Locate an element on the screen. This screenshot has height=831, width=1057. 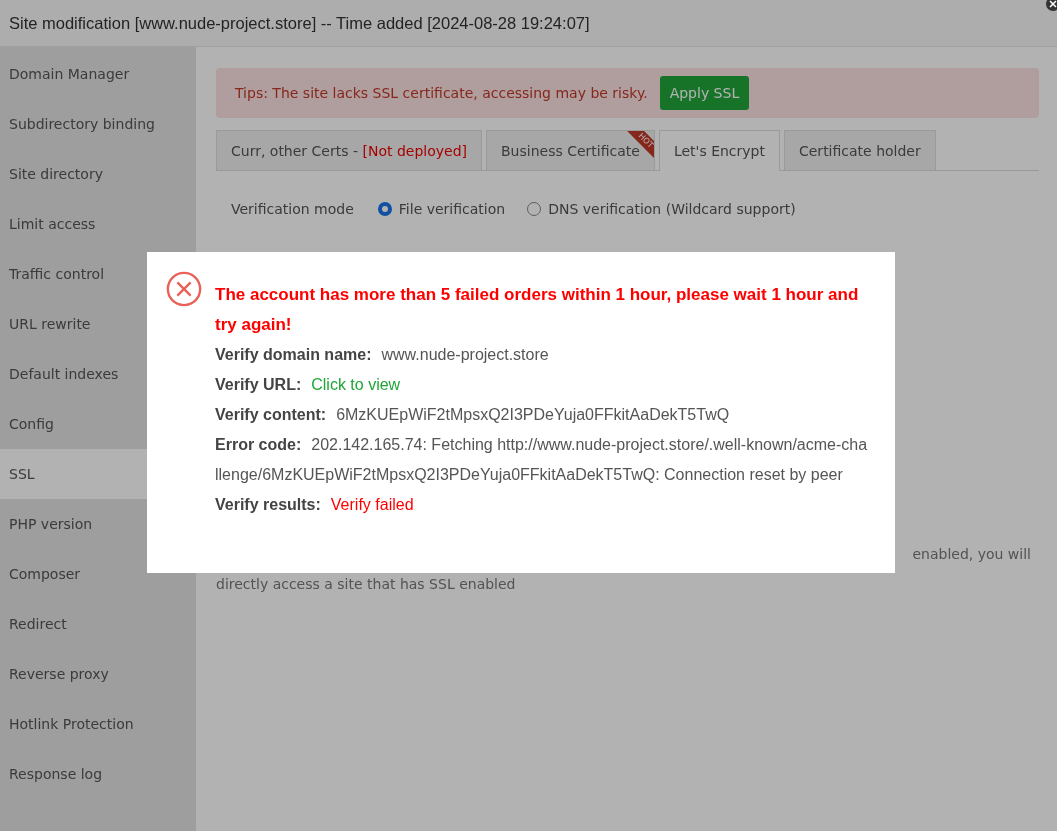
tab: Curr, other Certs - [Not deployed] is located at coordinates (349, 150).